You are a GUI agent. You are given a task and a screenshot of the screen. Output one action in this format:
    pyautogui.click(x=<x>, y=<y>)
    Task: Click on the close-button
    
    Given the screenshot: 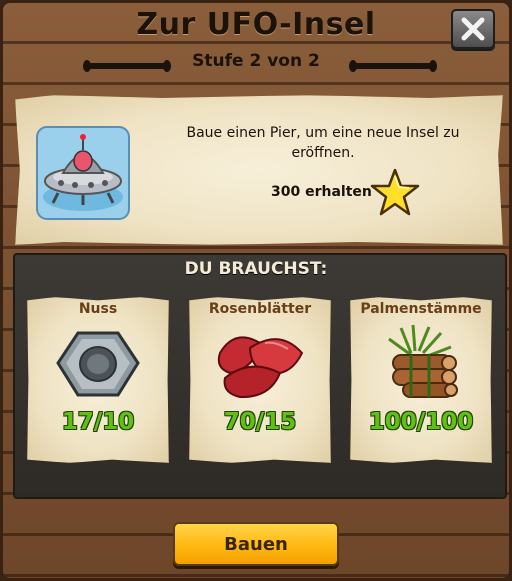 What is the action you would take?
    pyautogui.click(x=473, y=29)
    